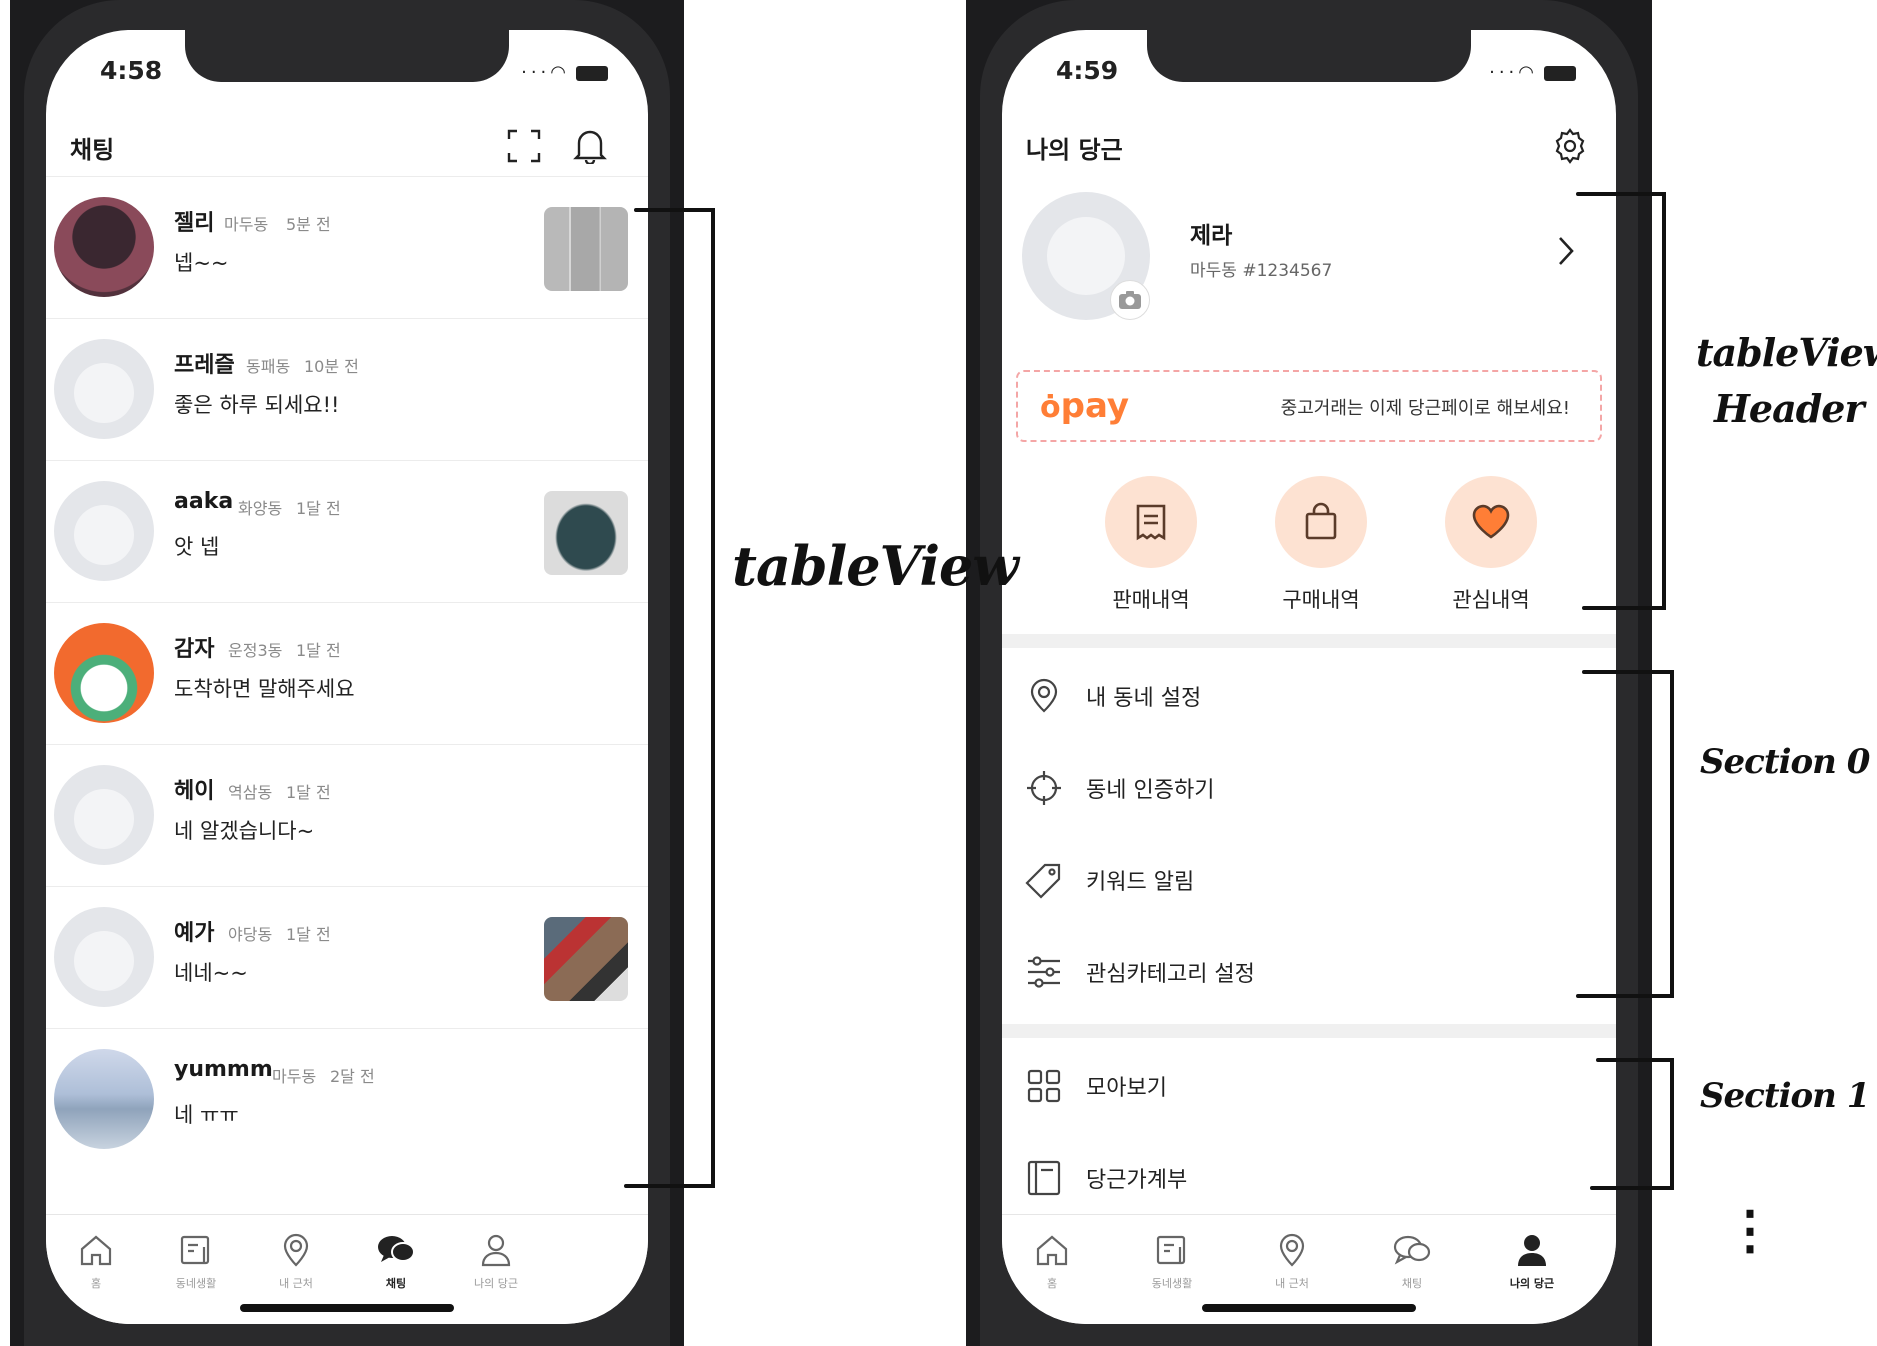 The width and height of the screenshot is (1877, 1346). I want to click on section0-bracket, so click(1625, 834).